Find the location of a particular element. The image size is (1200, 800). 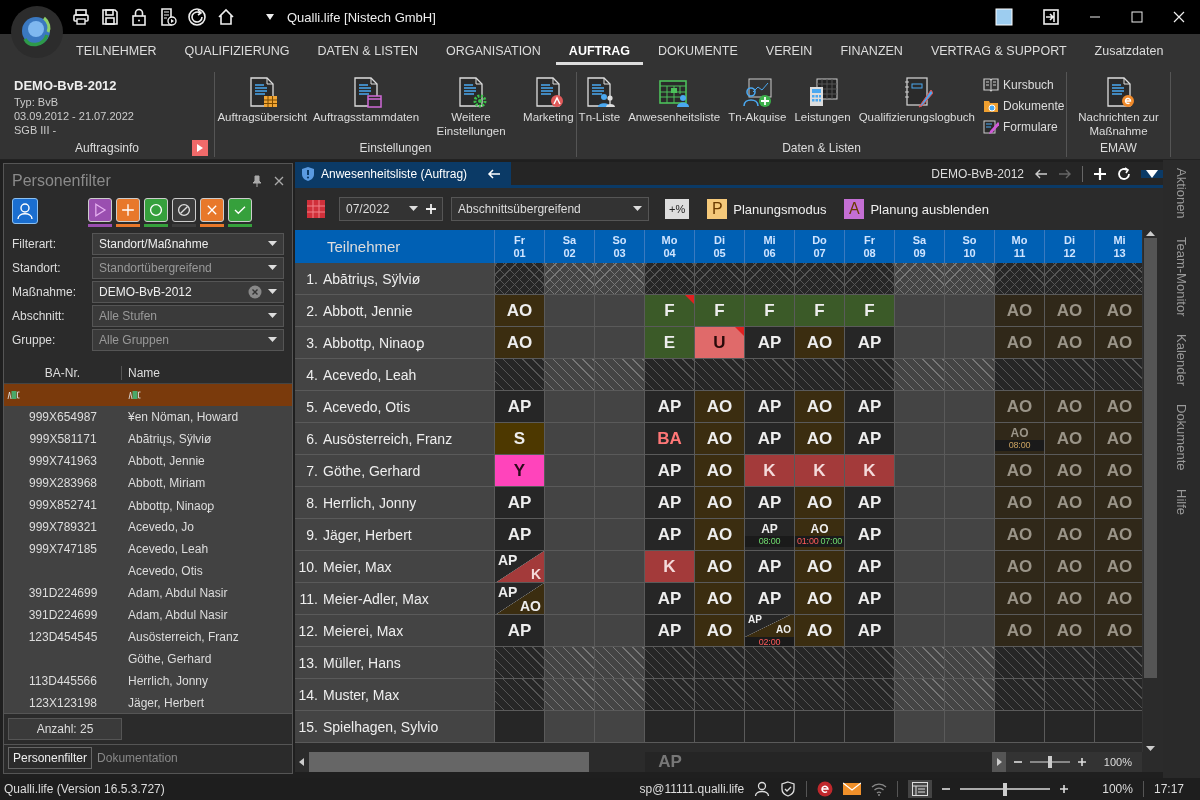

section-select: Abschnittsübergreifend is located at coordinates (550, 209).